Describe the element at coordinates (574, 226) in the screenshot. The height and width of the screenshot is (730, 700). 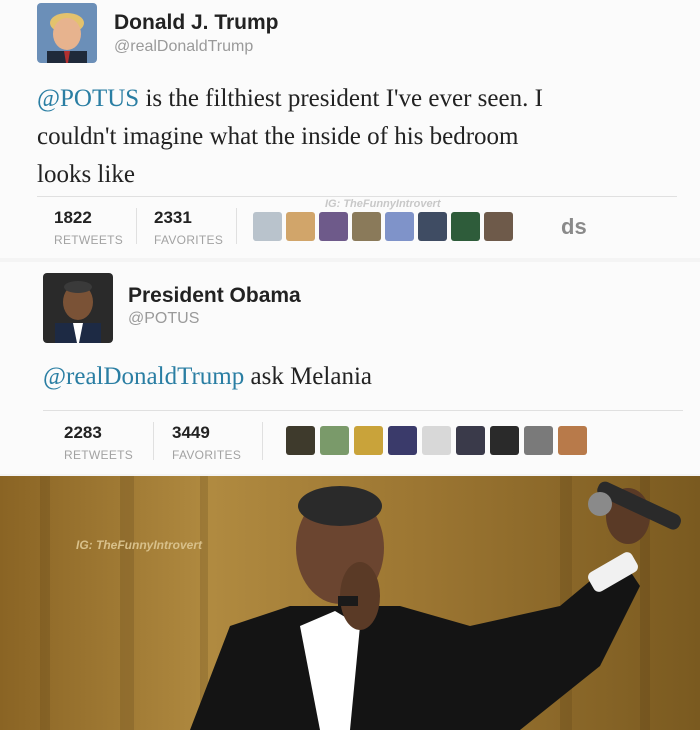
I see `more-text: ds` at that location.